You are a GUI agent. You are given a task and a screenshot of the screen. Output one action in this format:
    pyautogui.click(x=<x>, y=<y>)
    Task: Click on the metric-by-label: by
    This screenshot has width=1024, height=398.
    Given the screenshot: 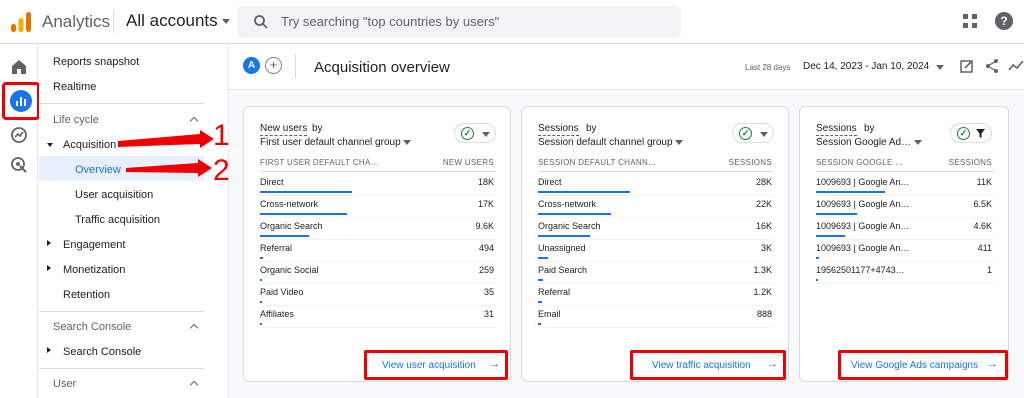 What is the action you would take?
    pyautogui.click(x=869, y=128)
    